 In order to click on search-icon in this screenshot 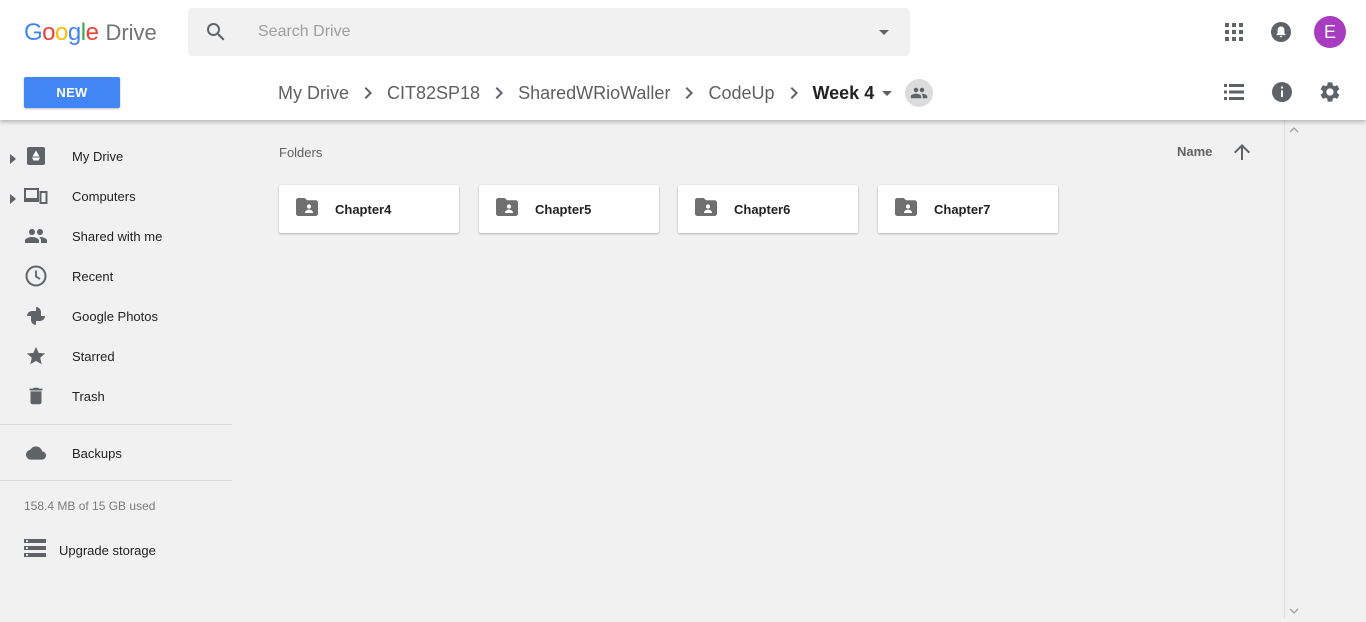, I will do `click(216, 32)`.